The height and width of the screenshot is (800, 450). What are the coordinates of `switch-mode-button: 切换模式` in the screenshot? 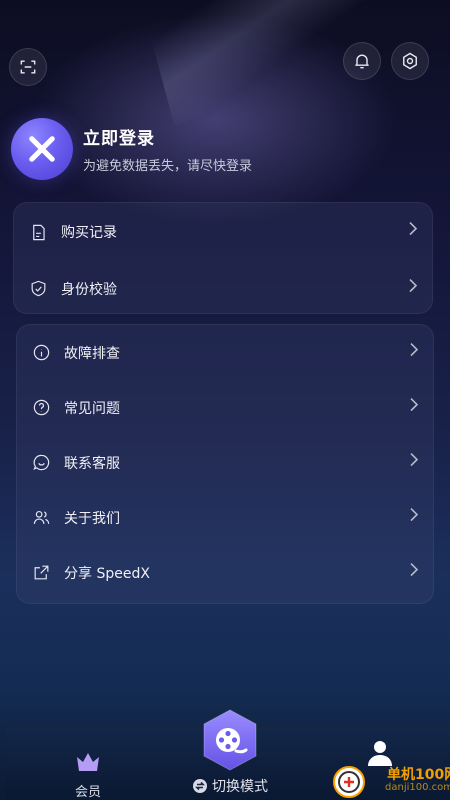 It's located at (230, 786).